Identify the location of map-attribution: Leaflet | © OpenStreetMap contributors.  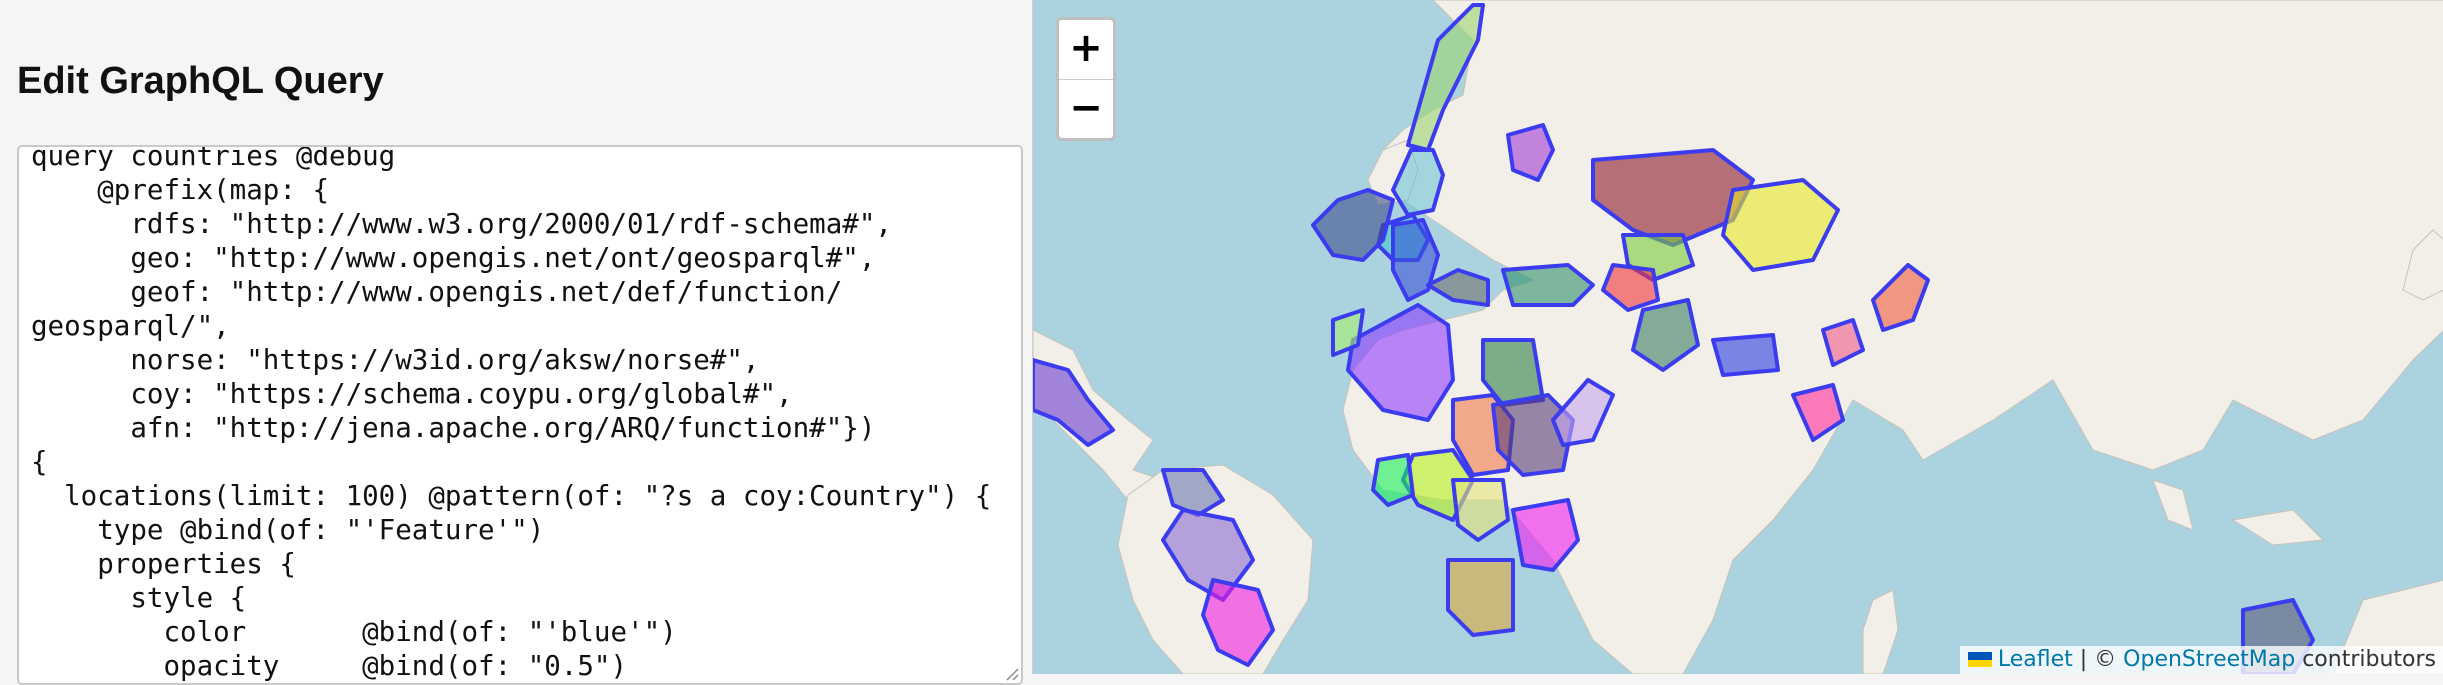
(2201, 660).